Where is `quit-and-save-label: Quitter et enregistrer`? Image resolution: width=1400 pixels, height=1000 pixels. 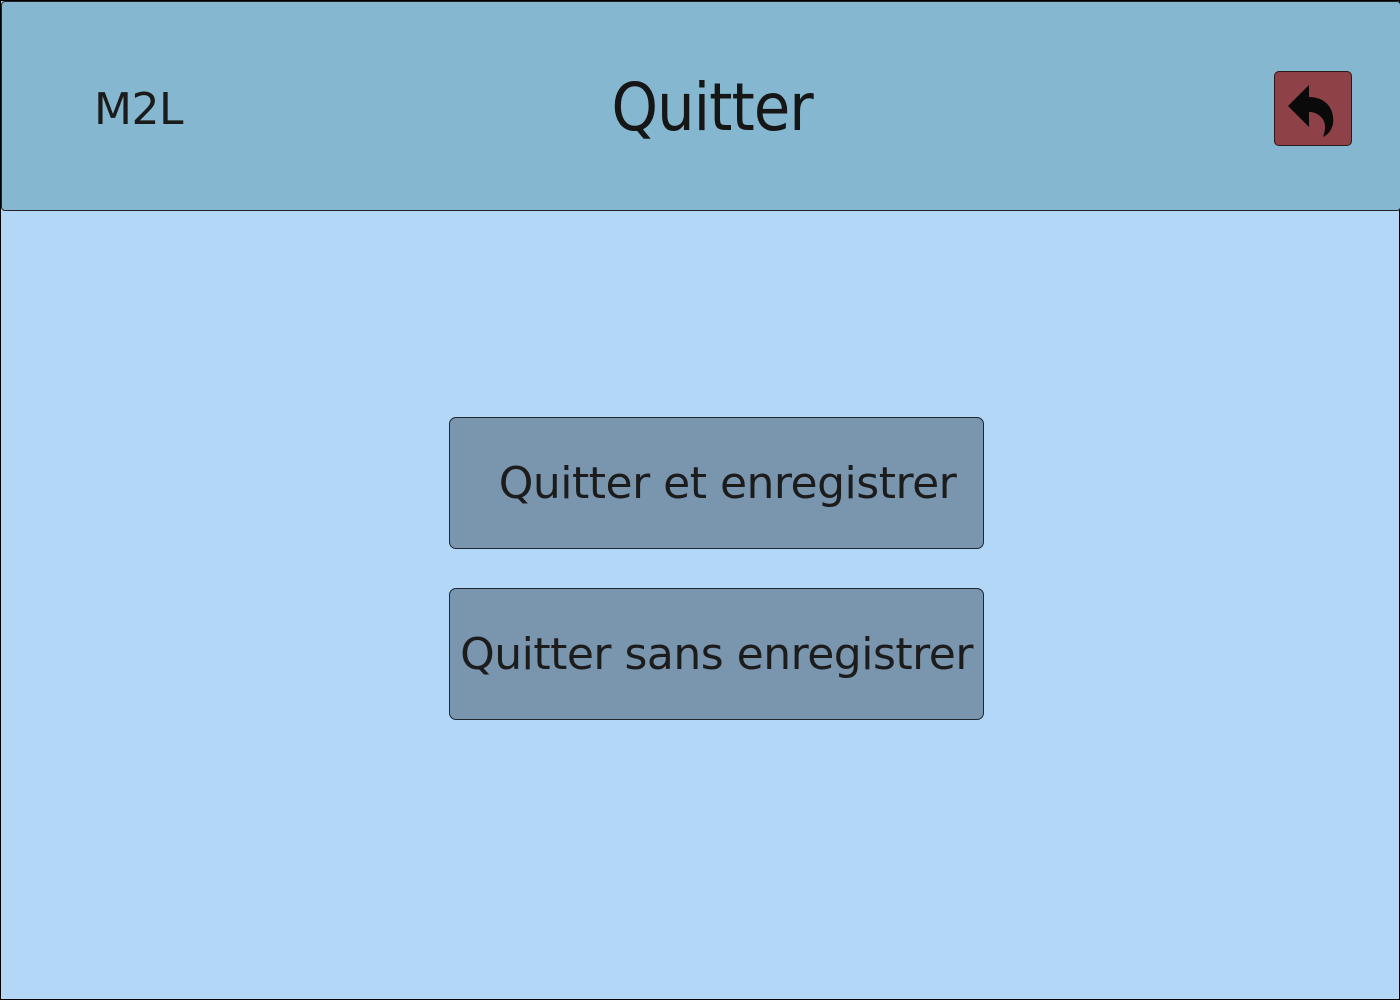 quit-and-save-label: Quitter et enregistrer is located at coordinates (727, 483).